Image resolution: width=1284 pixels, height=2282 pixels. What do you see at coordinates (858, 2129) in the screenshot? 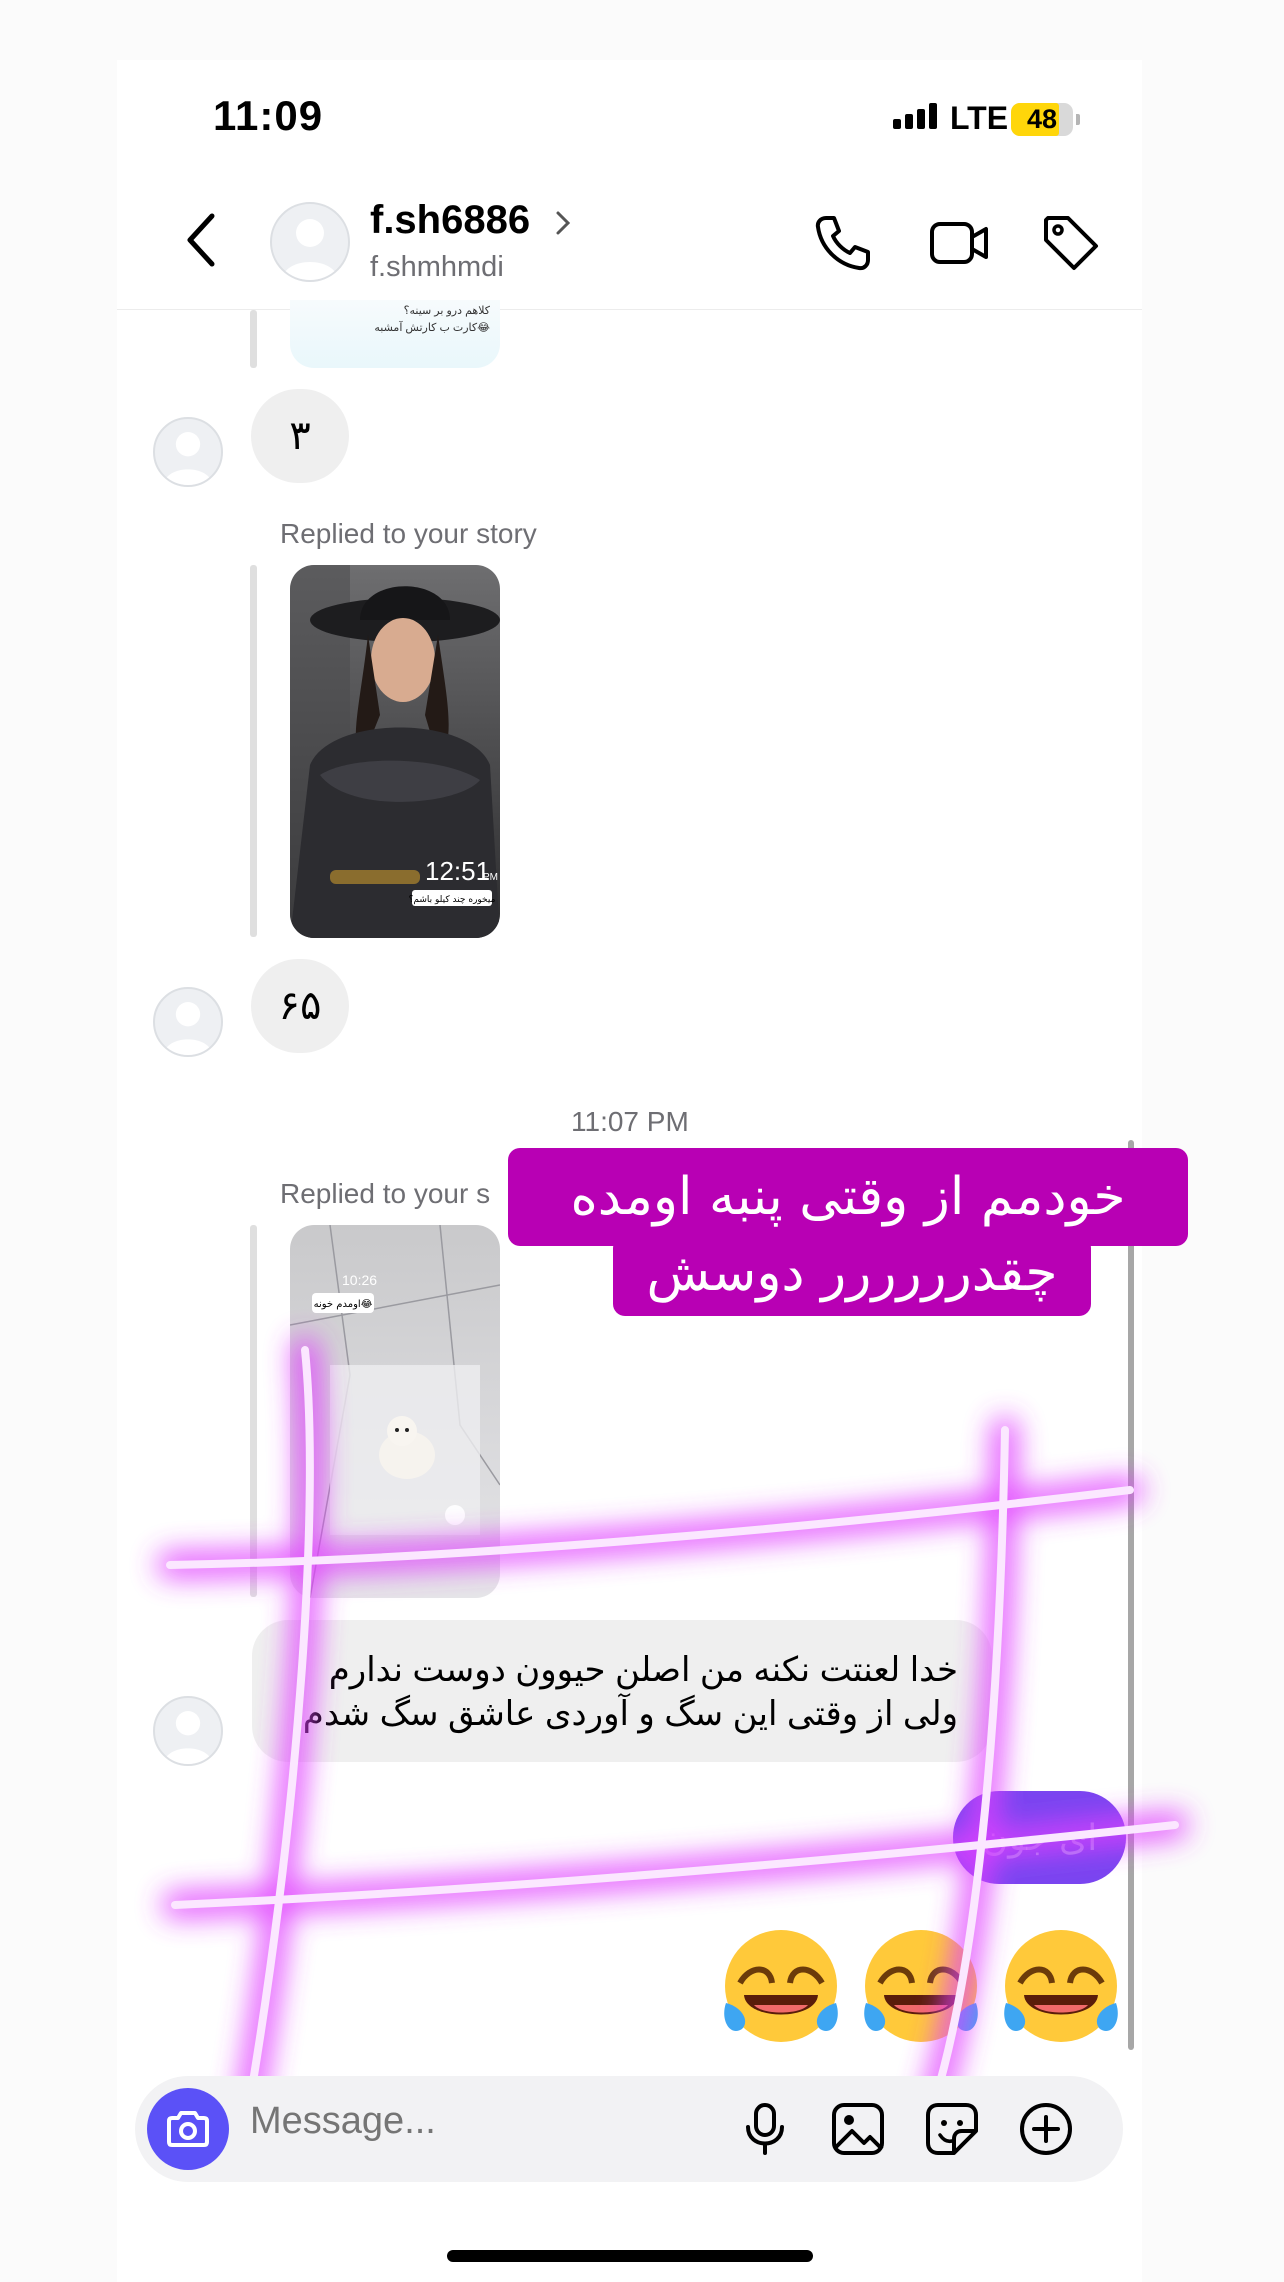
I see `gallery-icon` at bounding box center [858, 2129].